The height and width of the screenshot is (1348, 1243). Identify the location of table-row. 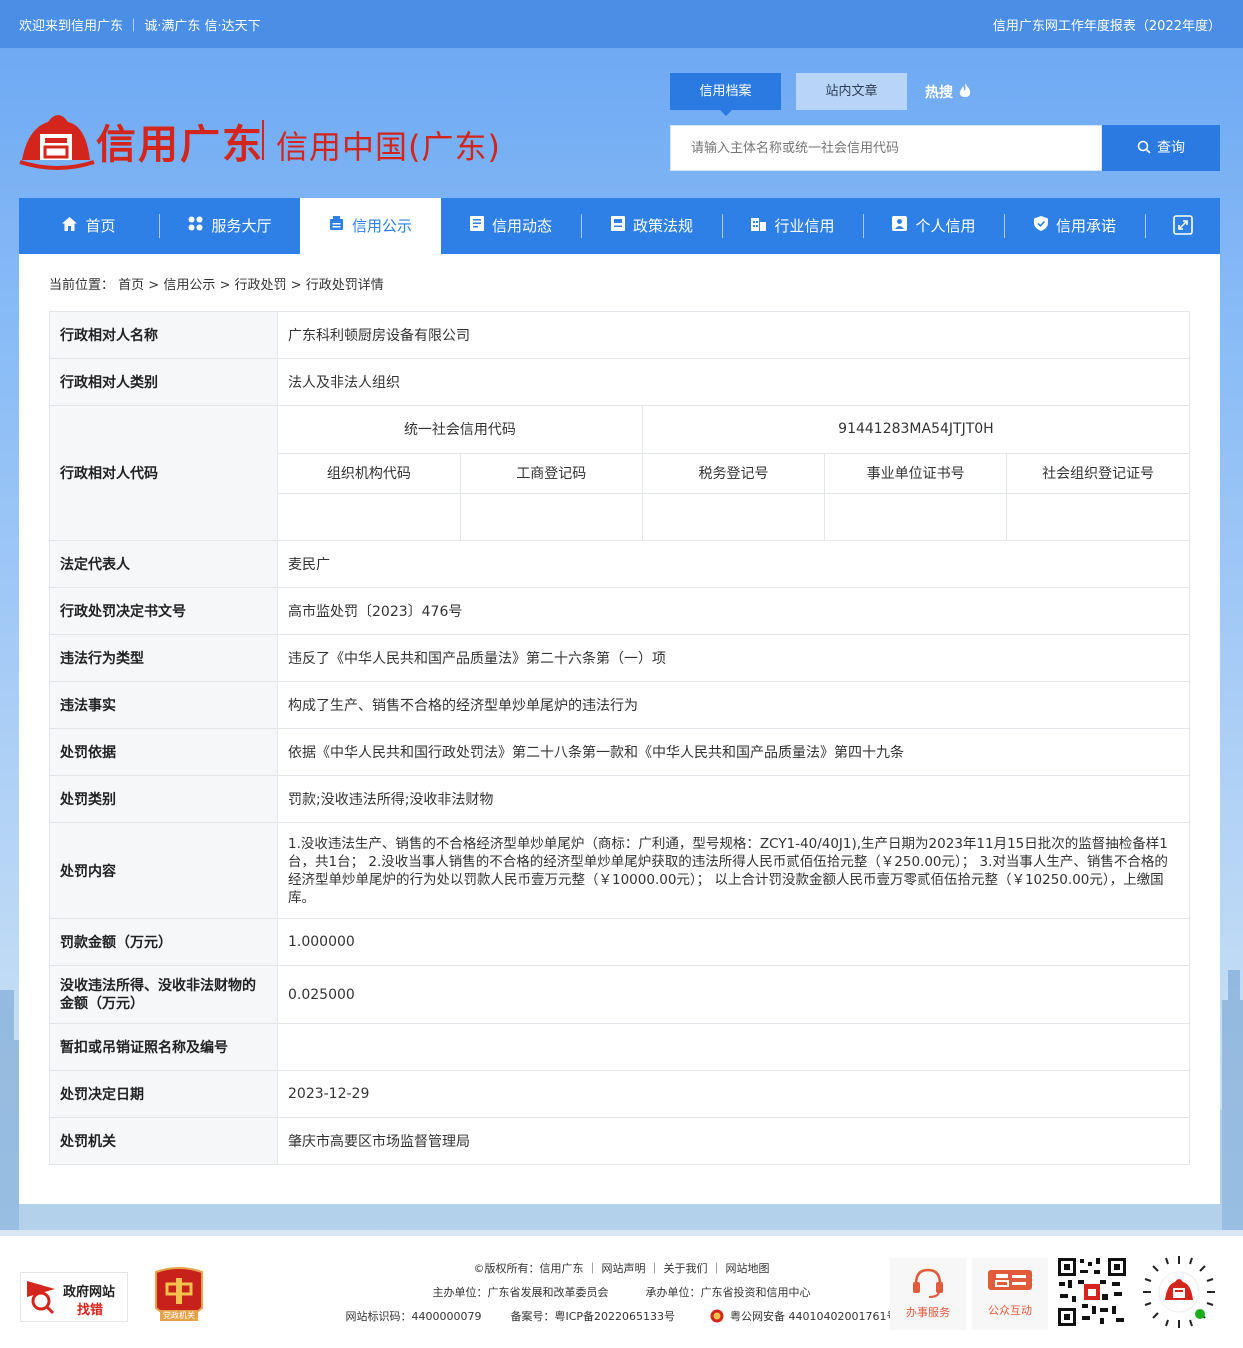
(733, 516).